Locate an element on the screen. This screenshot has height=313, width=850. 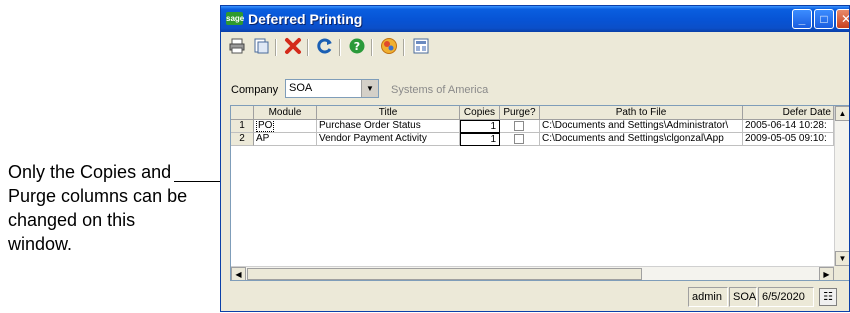
horizontal-scroll-thumb is located at coordinates (444, 274).